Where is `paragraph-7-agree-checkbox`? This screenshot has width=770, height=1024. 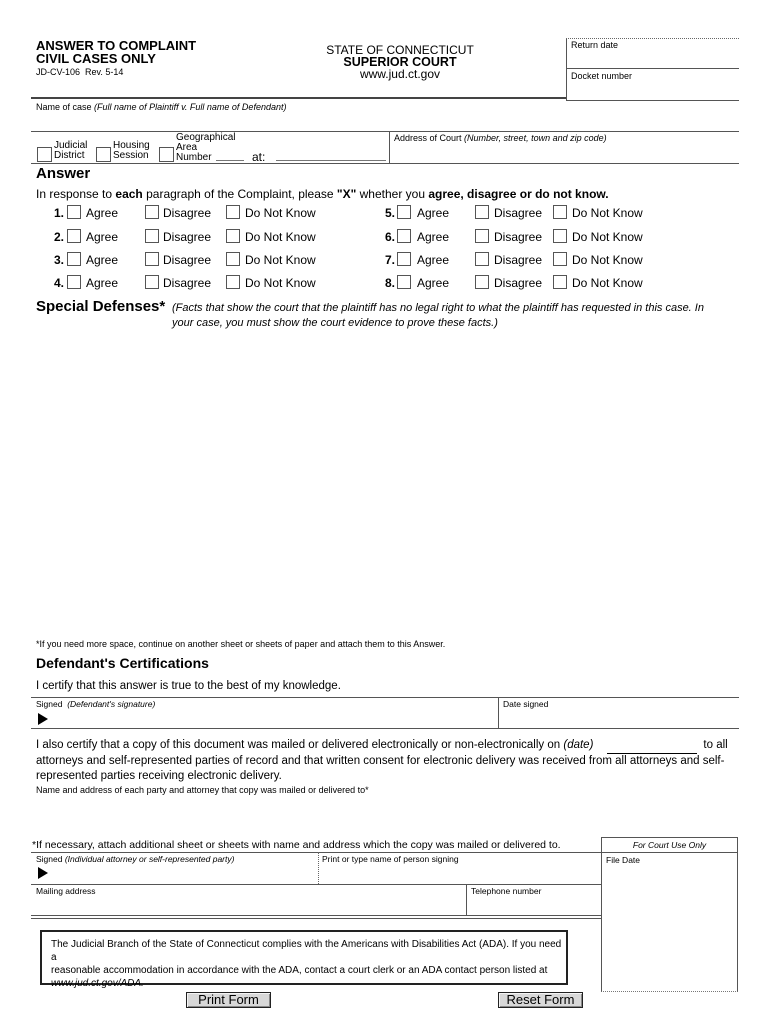 paragraph-7-agree-checkbox is located at coordinates (404, 259).